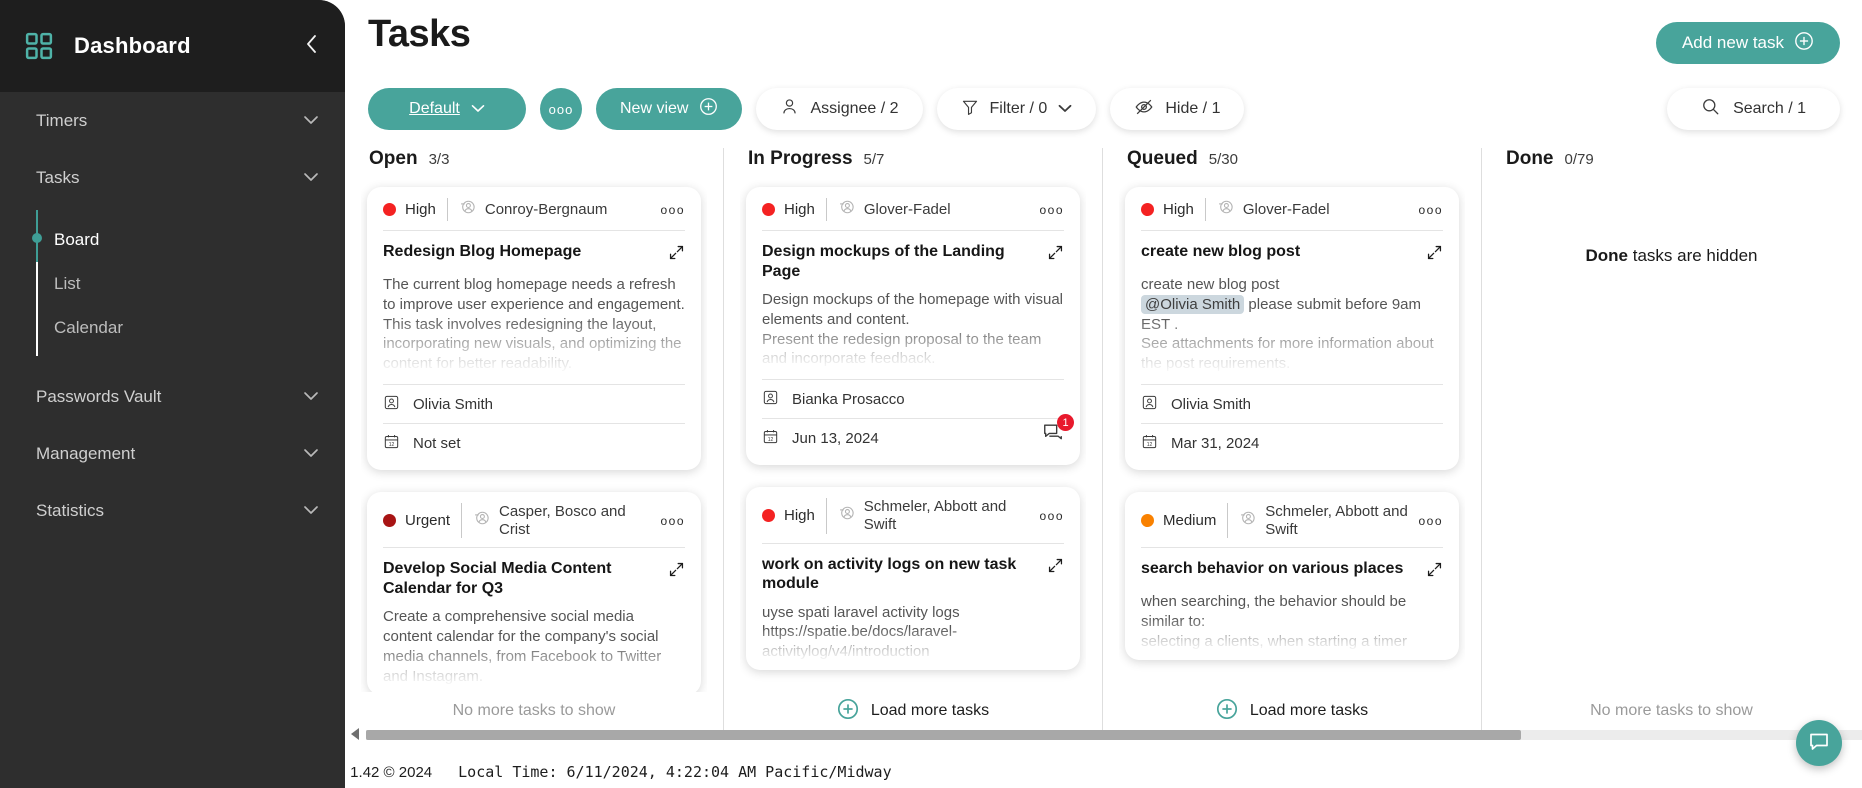  I want to click on assignee-icon, so click(770, 399).